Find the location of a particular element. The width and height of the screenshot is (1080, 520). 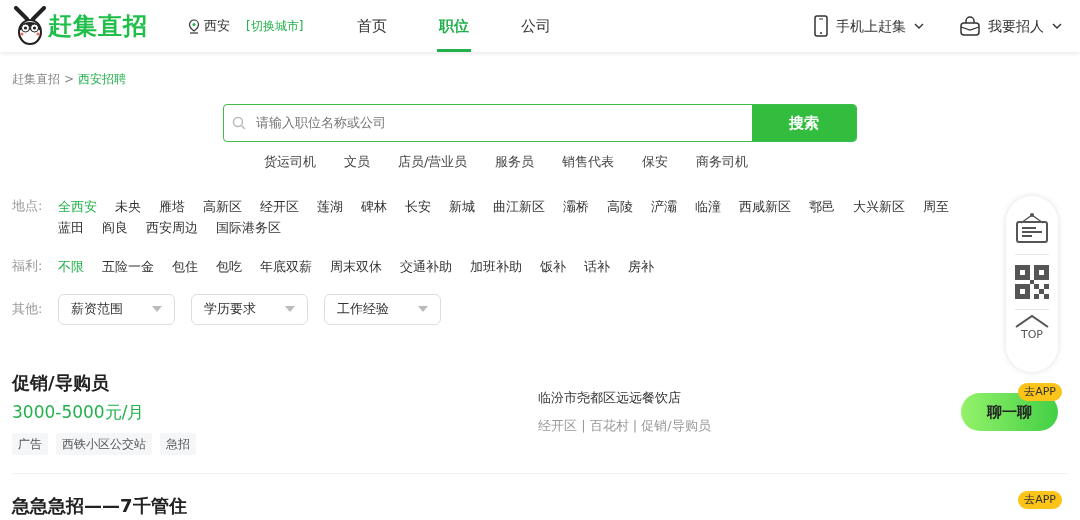

qr-code-icon is located at coordinates (1032, 282).